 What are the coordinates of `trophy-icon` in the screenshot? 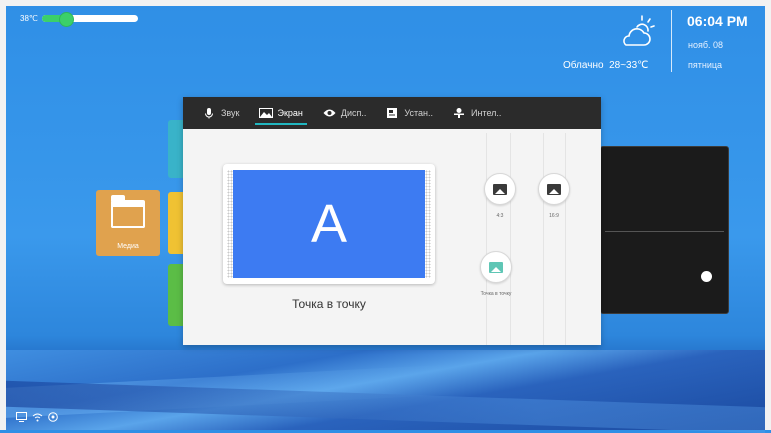 It's located at (459, 113).